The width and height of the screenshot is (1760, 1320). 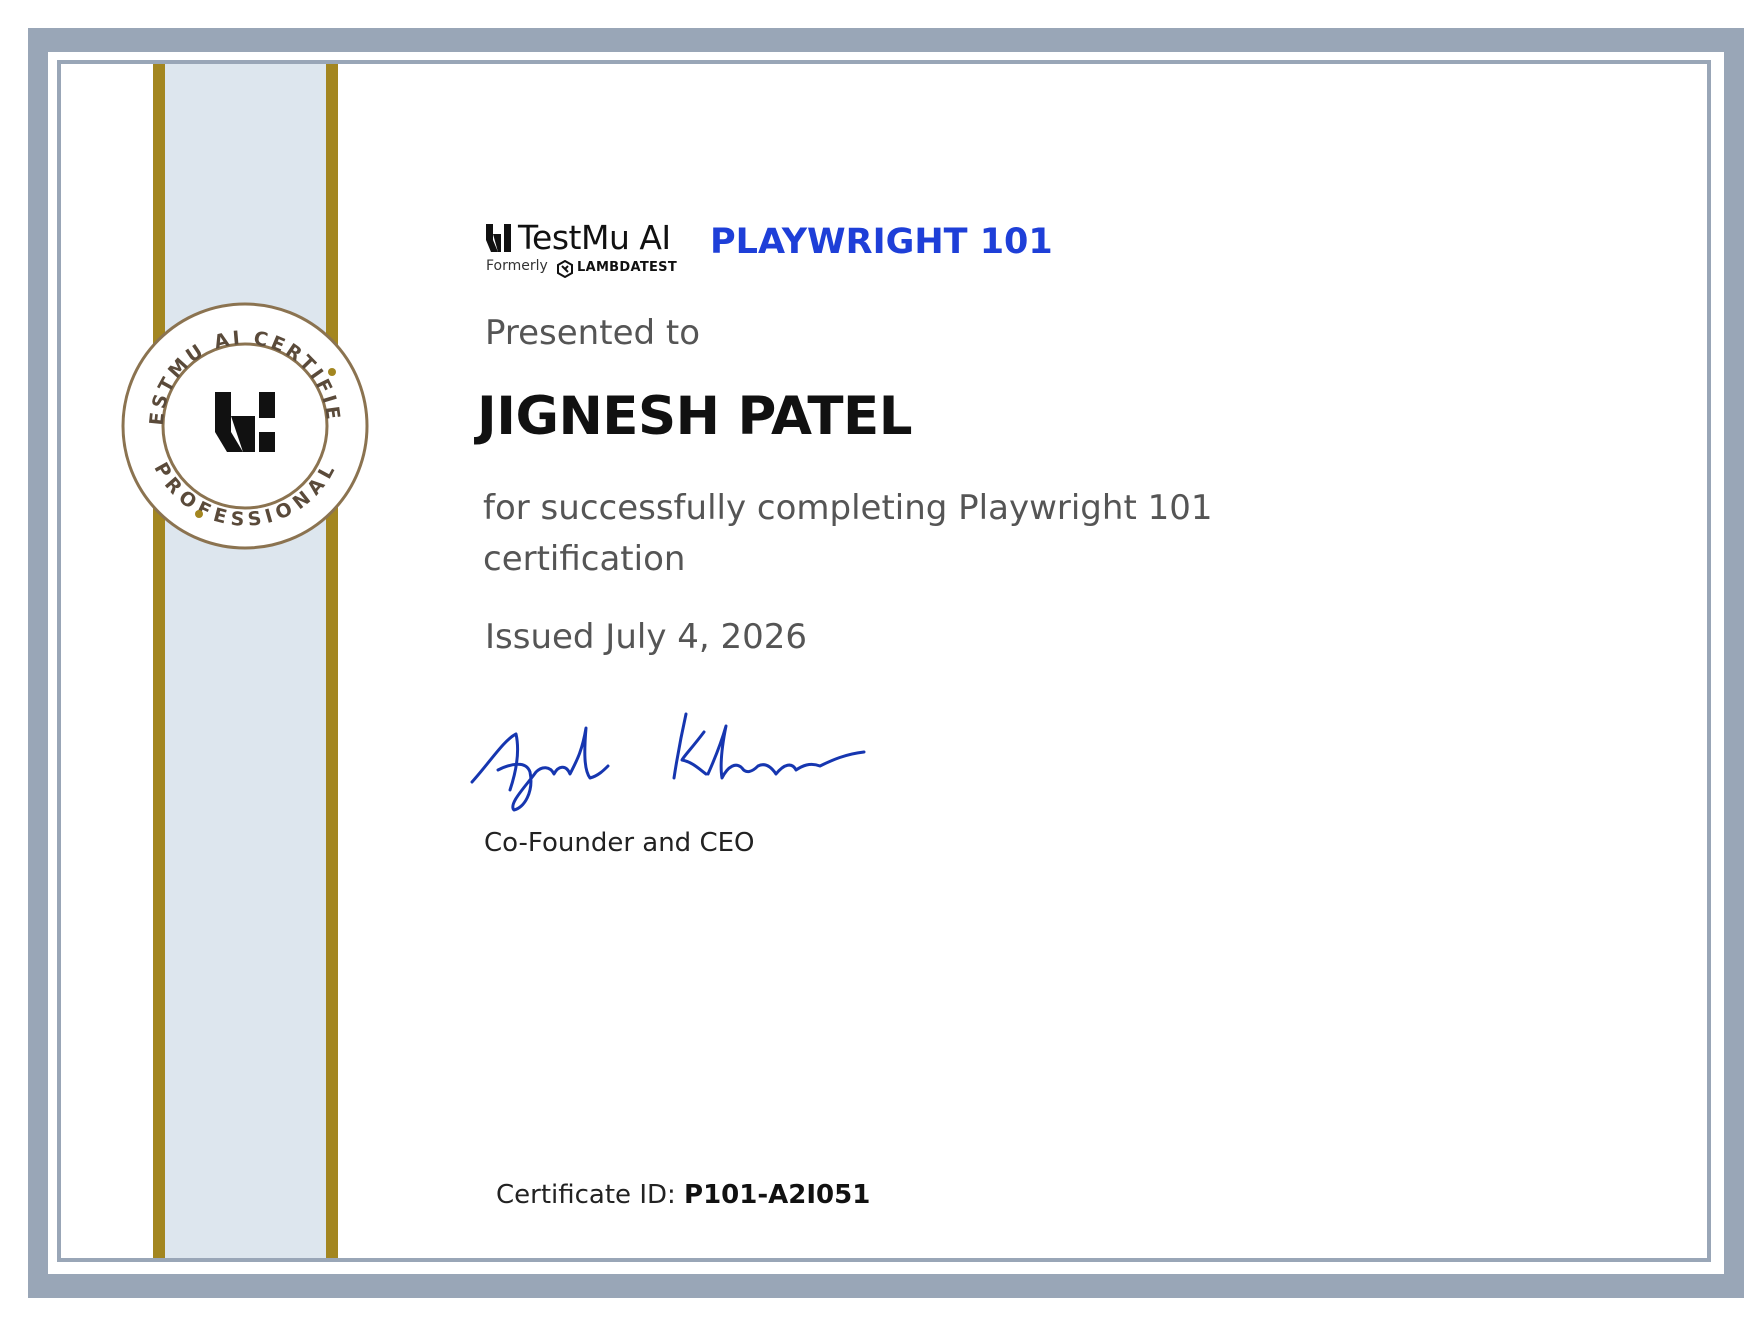 What do you see at coordinates (590, 1195) in the screenshot?
I see `certificate-id-label: Certificate ID:` at bounding box center [590, 1195].